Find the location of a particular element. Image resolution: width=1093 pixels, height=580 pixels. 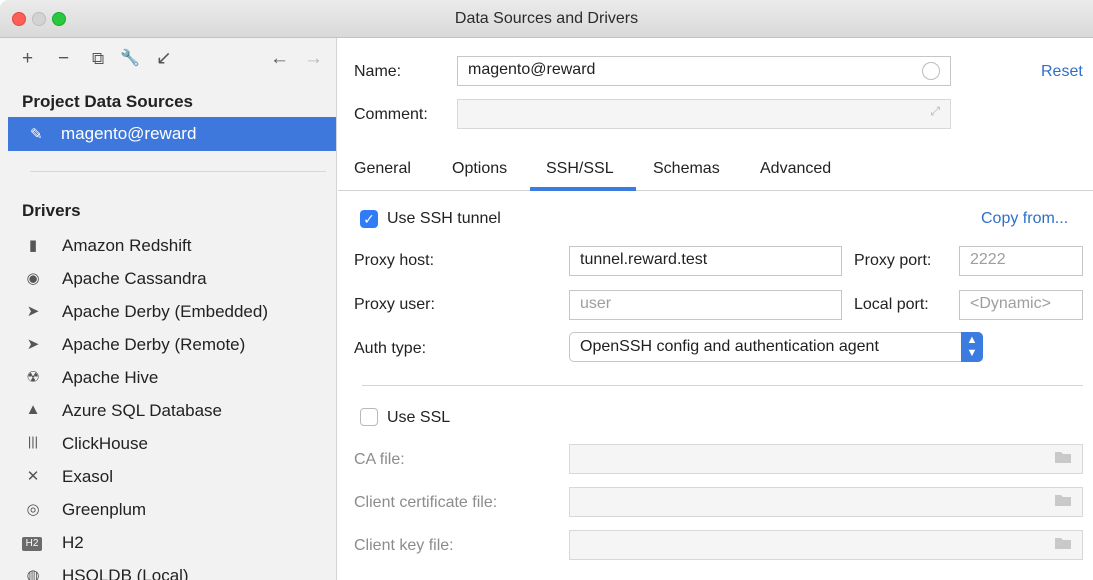

local-port-input: <Dynamic> is located at coordinates (1021, 305).